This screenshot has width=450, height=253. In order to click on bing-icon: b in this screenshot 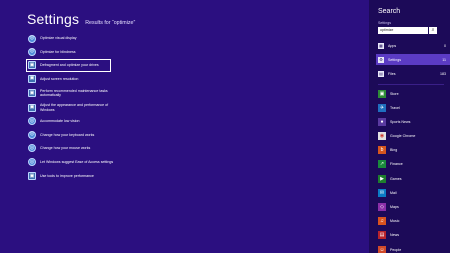, I will do `click(382, 150)`.